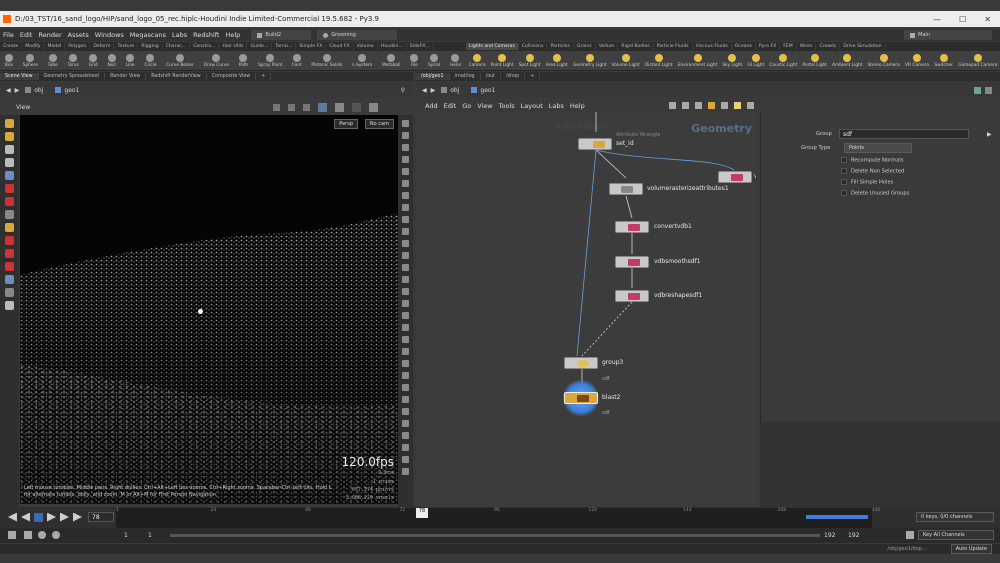 This screenshot has height=563, width=1000. What do you see at coordinates (904, 134) in the screenshot?
I see `group-field` at bounding box center [904, 134].